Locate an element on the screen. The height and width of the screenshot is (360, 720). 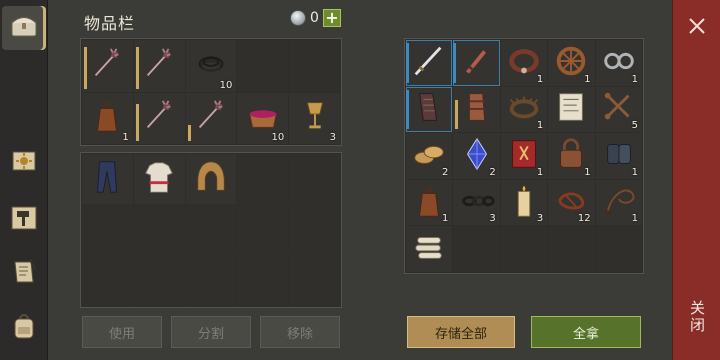
split-button: 分割 is located at coordinates (211, 332).